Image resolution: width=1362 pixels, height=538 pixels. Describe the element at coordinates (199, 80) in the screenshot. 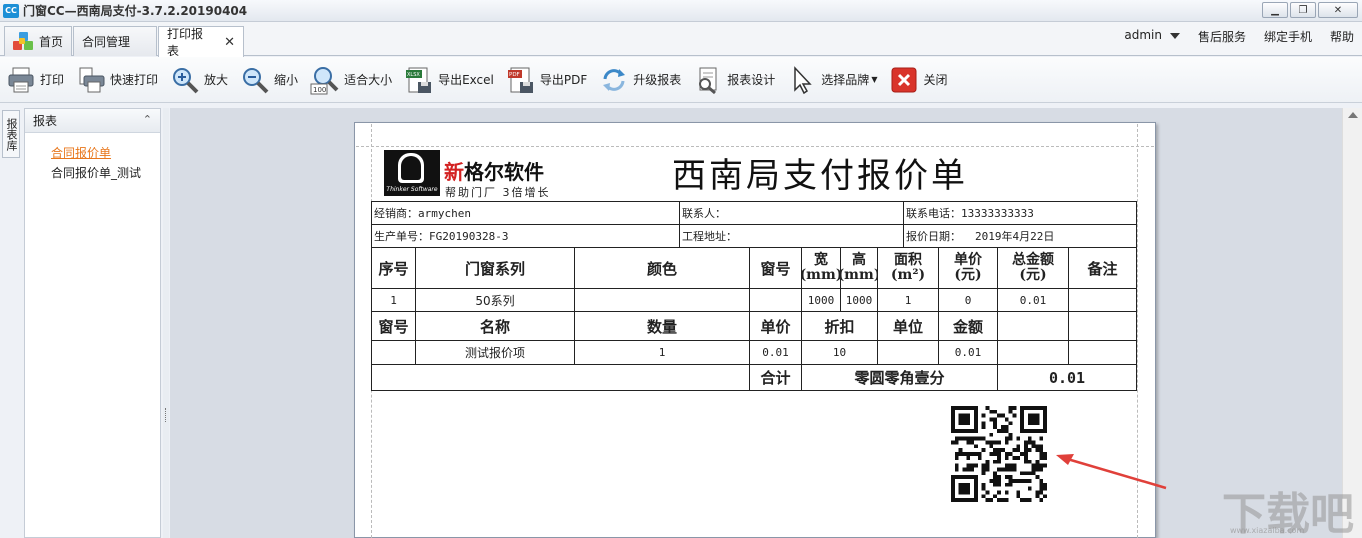

I see `zoom-in-button: 放大` at that location.